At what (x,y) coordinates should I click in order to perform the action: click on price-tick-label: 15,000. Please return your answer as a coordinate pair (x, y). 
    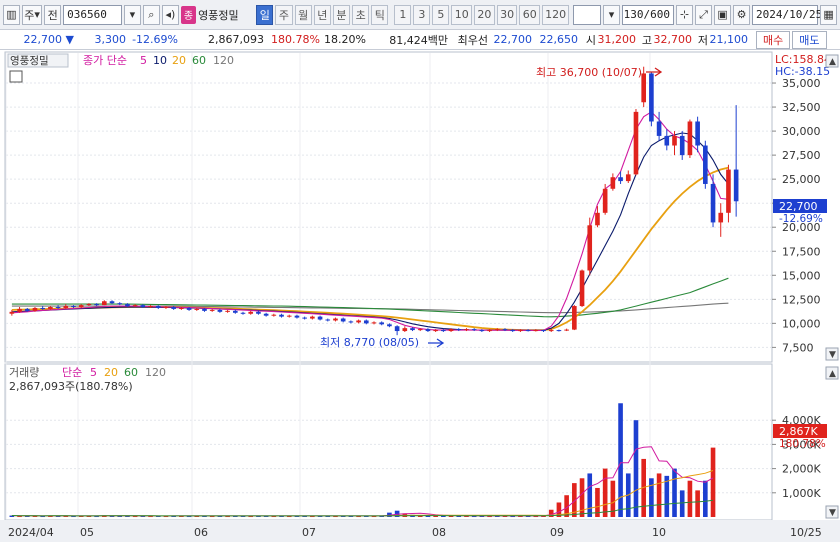
    Looking at the image, I should click on (801, 275).